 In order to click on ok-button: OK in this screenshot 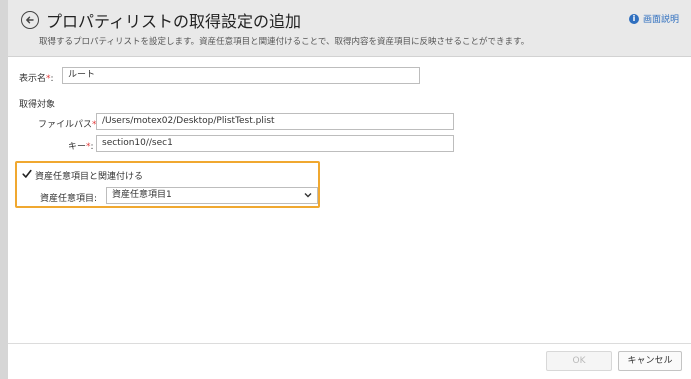, I will do `click(579, 361)`.